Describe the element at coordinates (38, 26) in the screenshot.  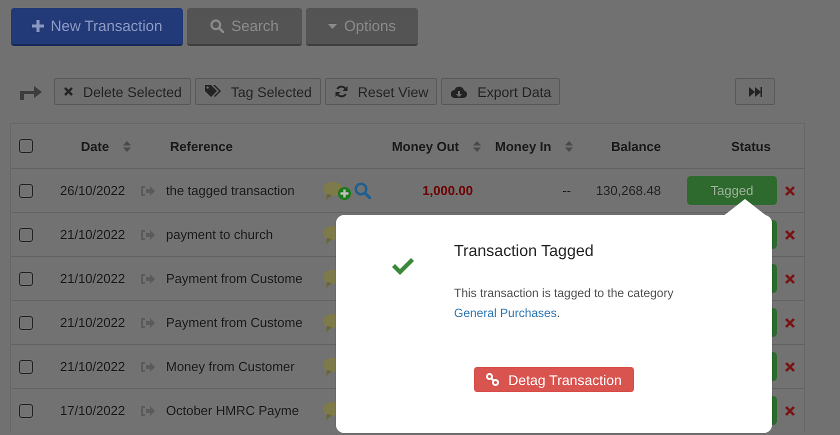
I see `plus-icon` at that location.